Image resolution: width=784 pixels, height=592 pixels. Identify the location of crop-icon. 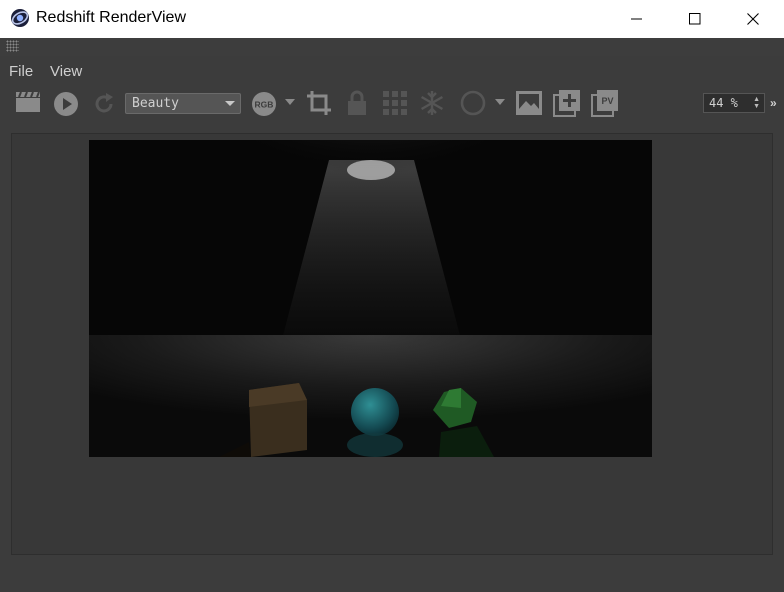
(319, 103).